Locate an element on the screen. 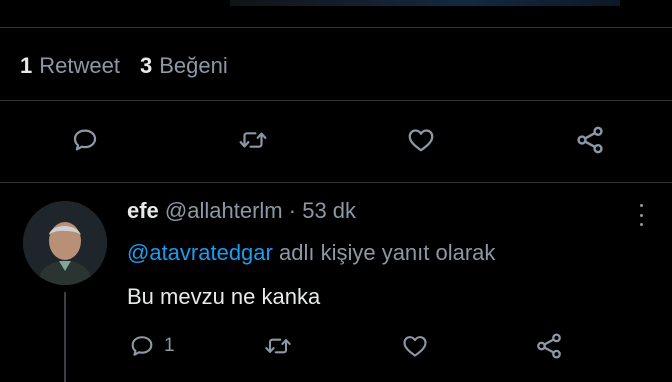 The image size is (672, 382). reply-retweet-button is located at coordinates (278, 346).